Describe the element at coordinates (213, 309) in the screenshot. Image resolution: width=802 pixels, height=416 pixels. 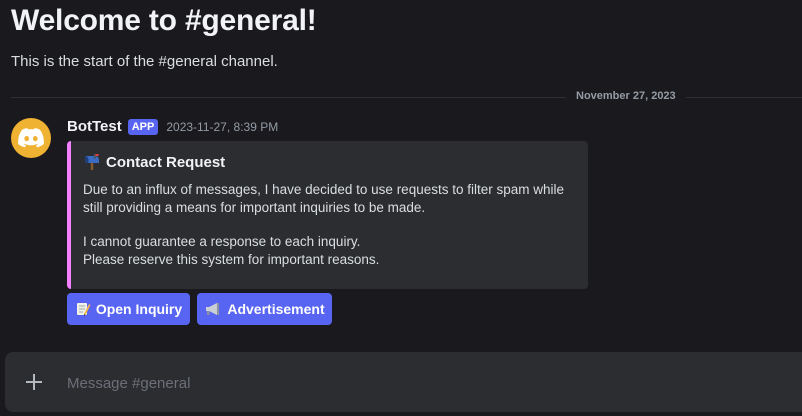
I see `megaphone-icon` at that location.